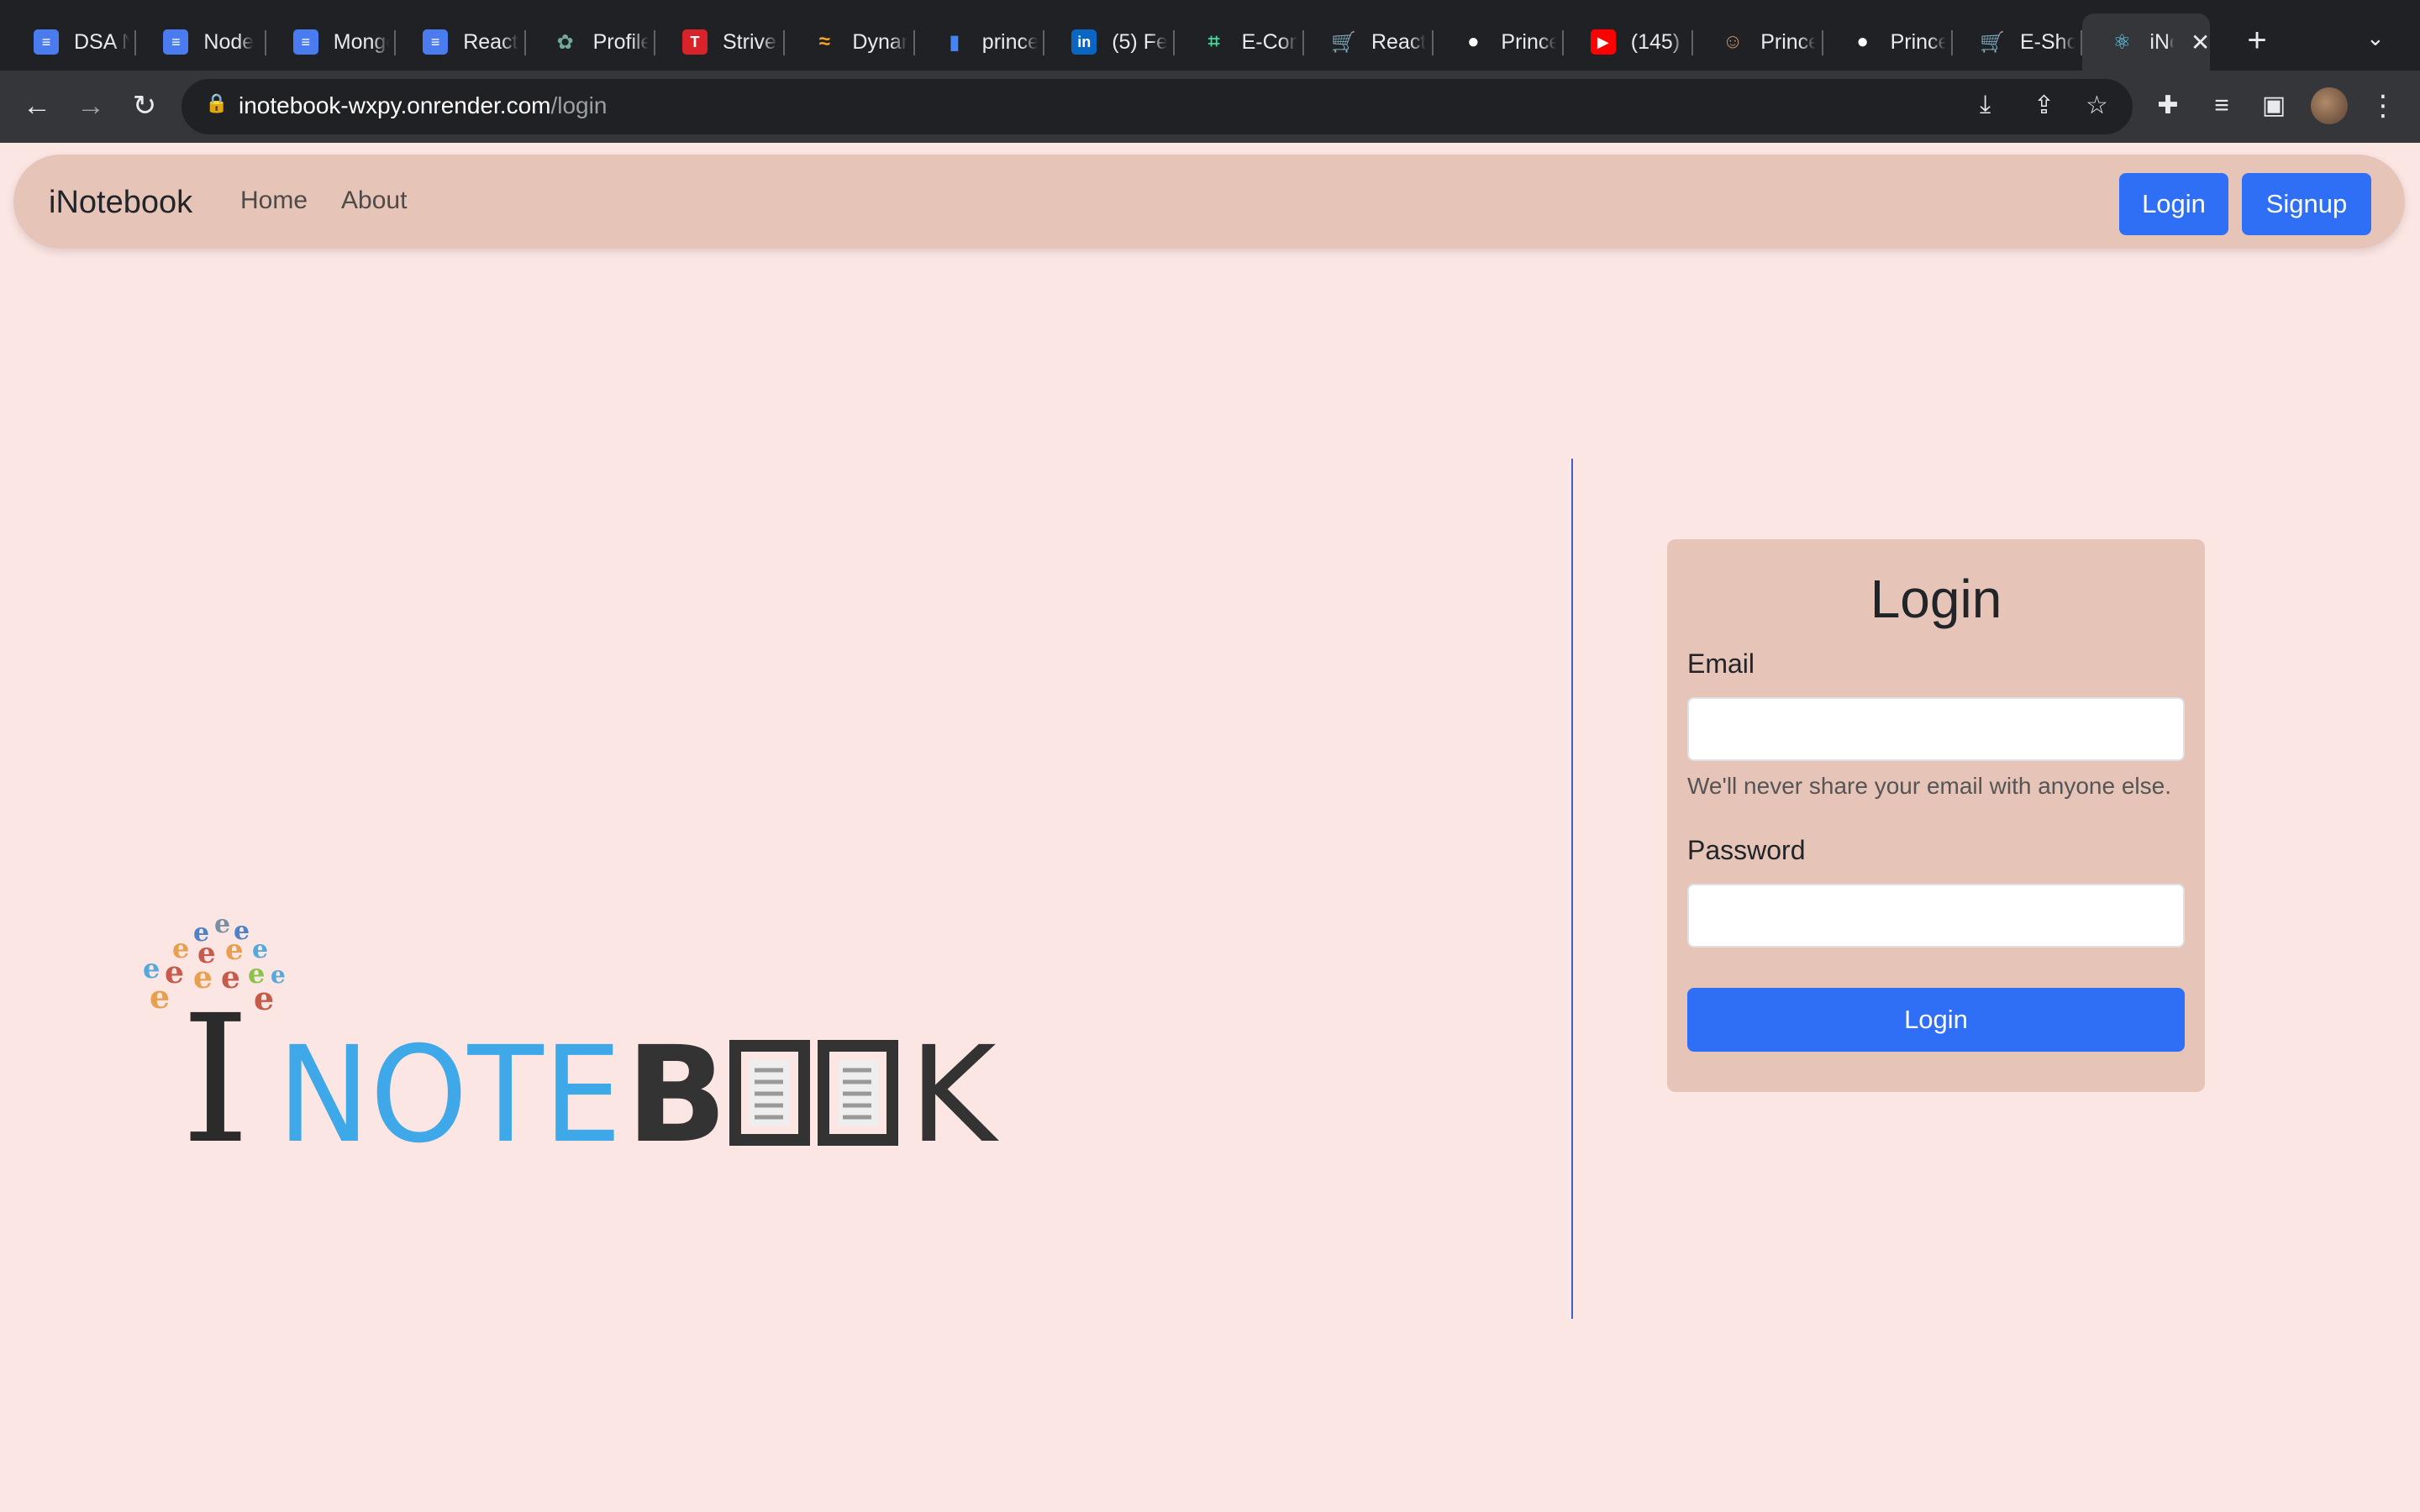  What do you see at coordinates (1209, 202) in the screenshot?
I see `navbar: iNotebook Home About Login Signup` at bounding box center [1209, 202].